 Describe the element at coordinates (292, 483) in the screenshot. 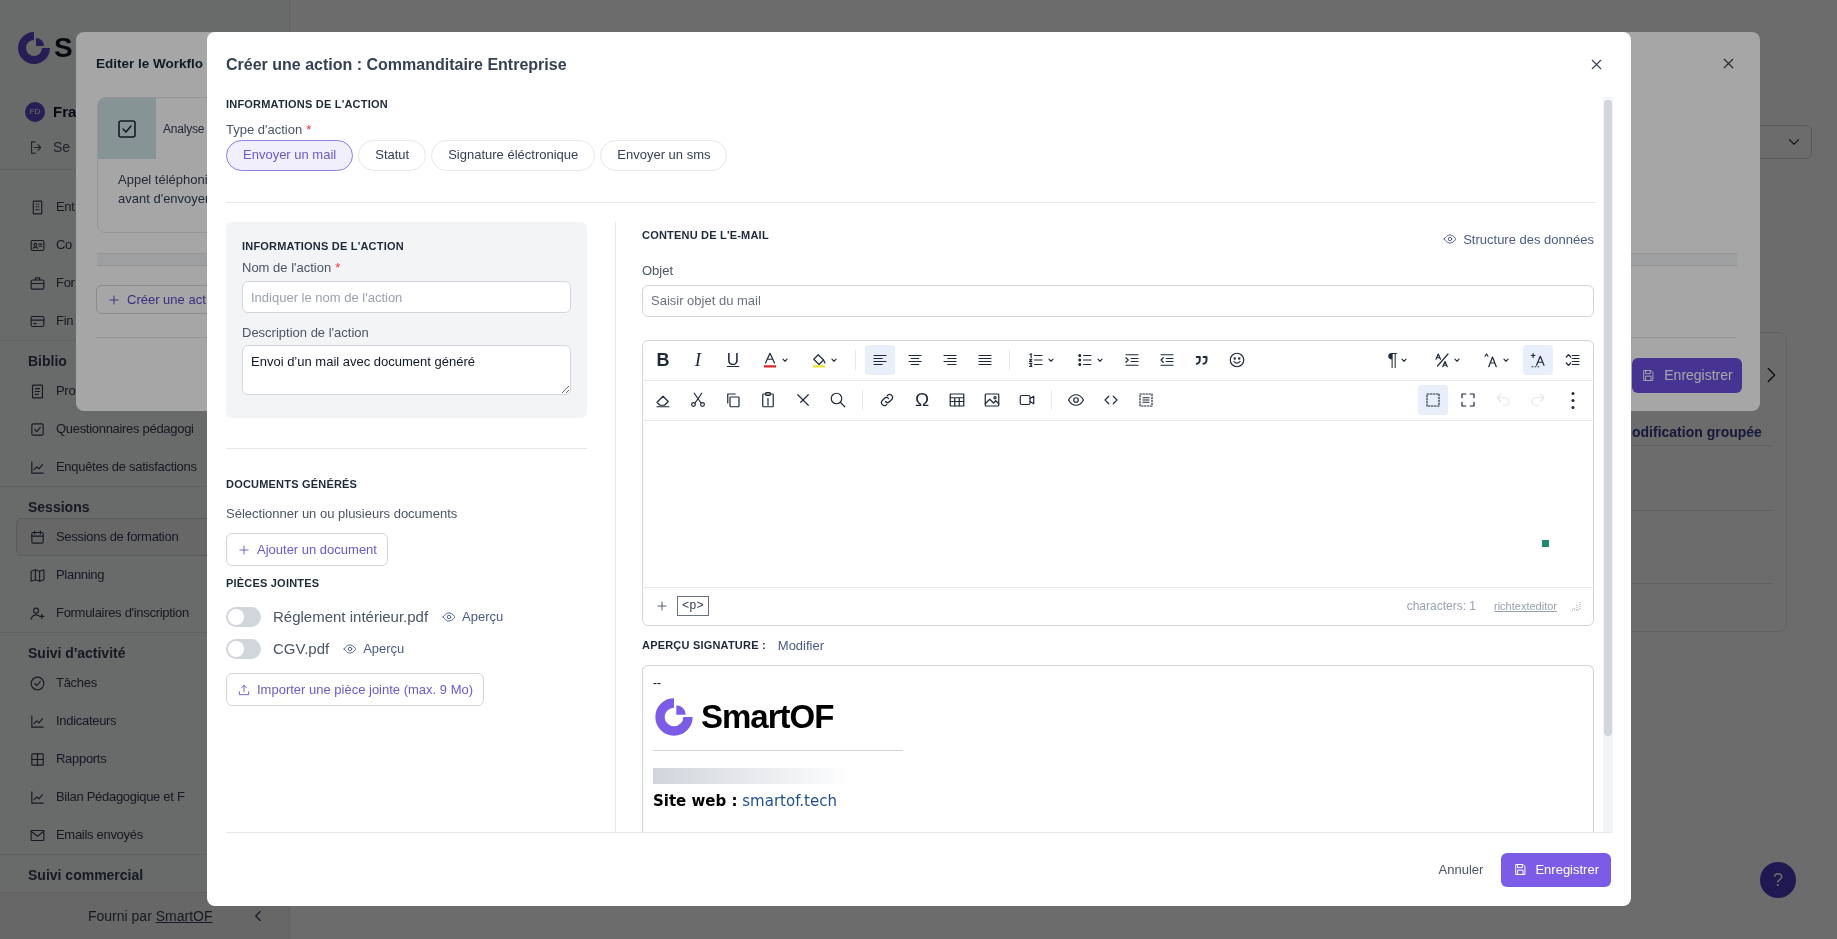

I see `section-heading: DOCUMENTS GÉNÉRÉS` at that location.